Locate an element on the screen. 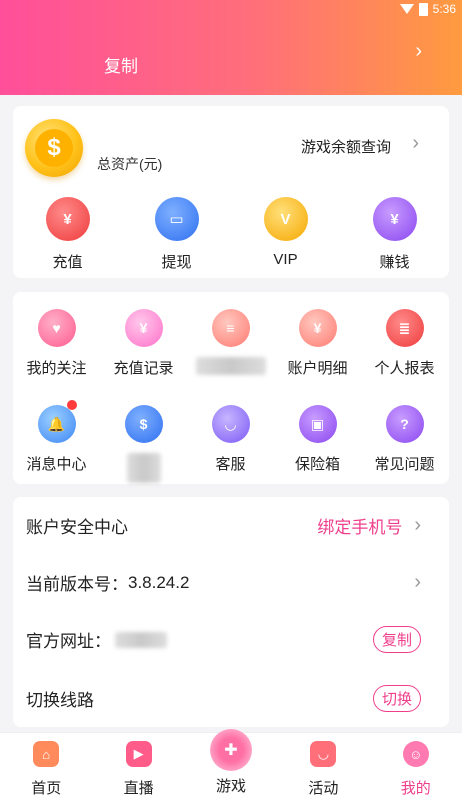 This screenshot has width=462, height=798. faq-label: 常见问题 is located at coordinates (404, 464).